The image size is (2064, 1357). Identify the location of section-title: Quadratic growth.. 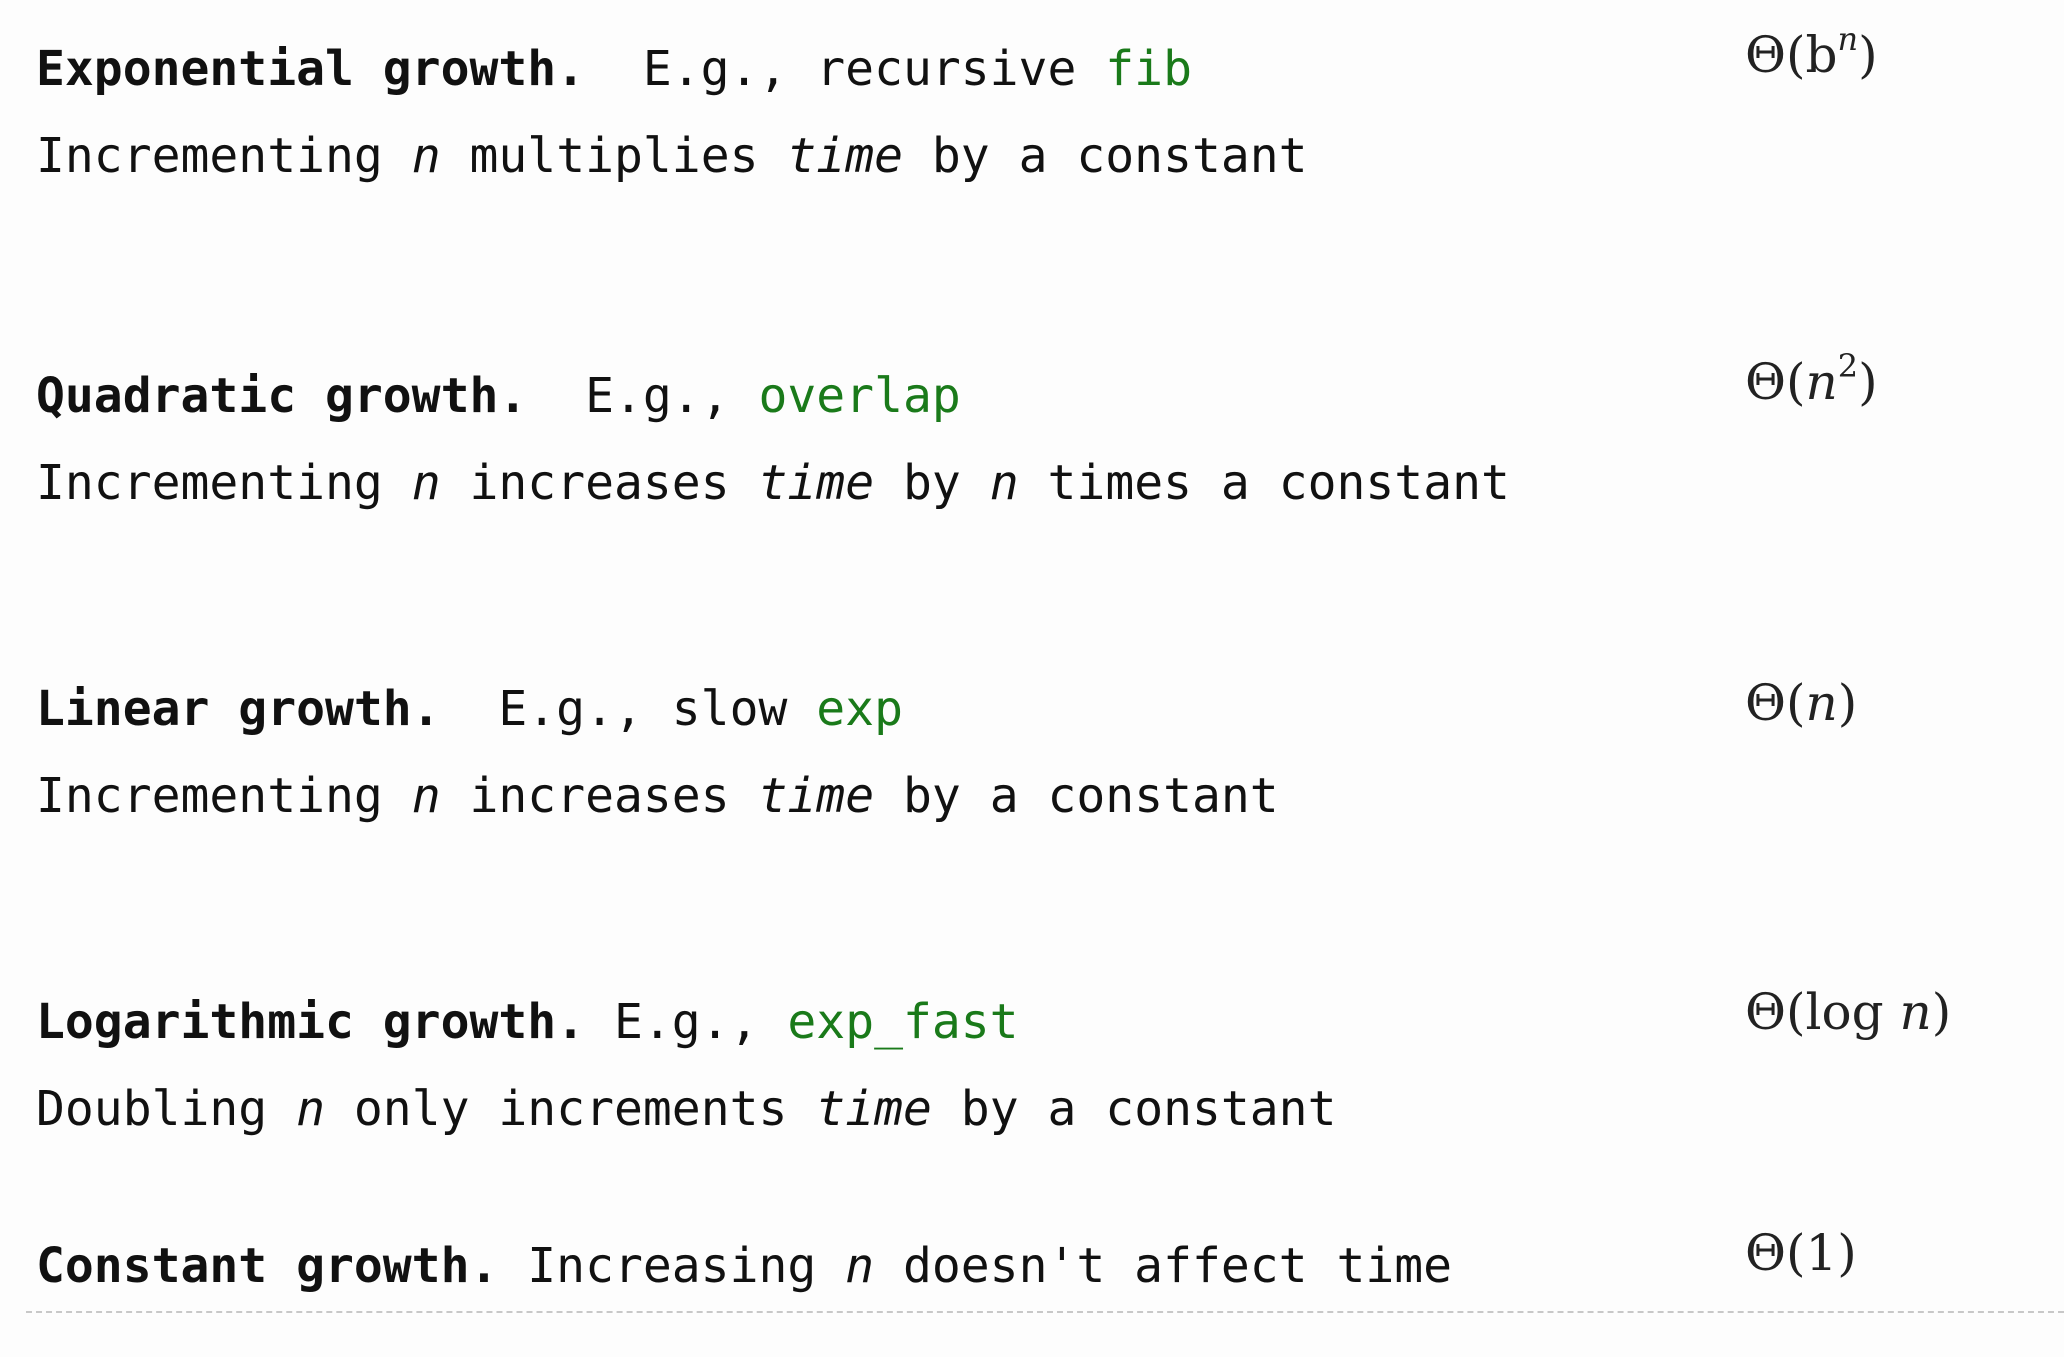
(282, 396).